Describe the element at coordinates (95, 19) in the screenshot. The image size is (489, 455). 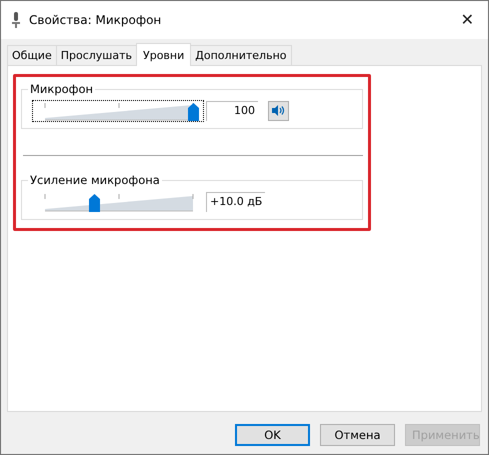
I see `window-title: Свойства: Микрофон` at that location.